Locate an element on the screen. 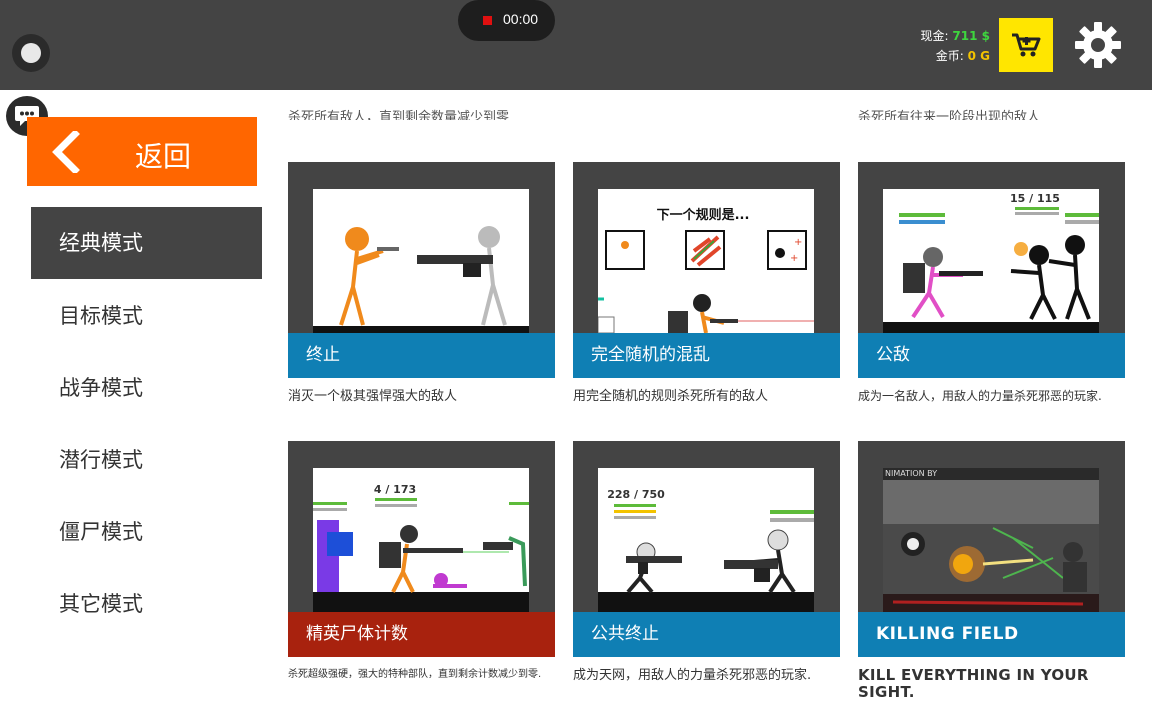 The height and width of the screenshot is (720, 1152). gold-label: 金币: is located at coordinates (949, 56).